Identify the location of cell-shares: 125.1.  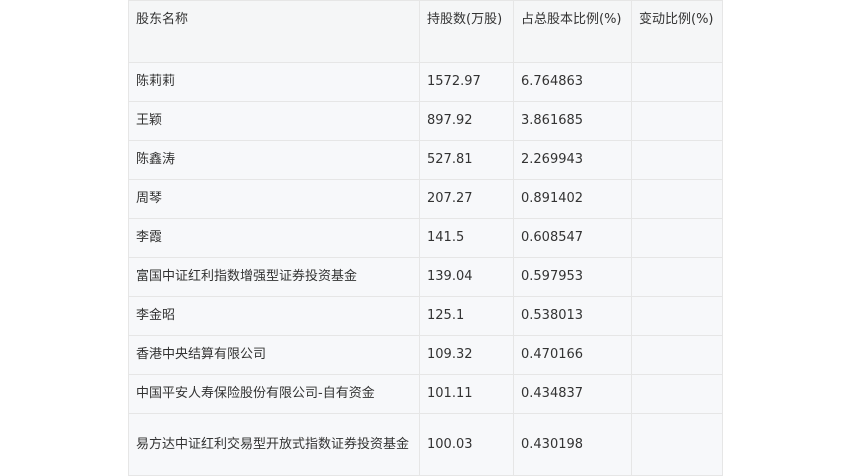
(466, 316).